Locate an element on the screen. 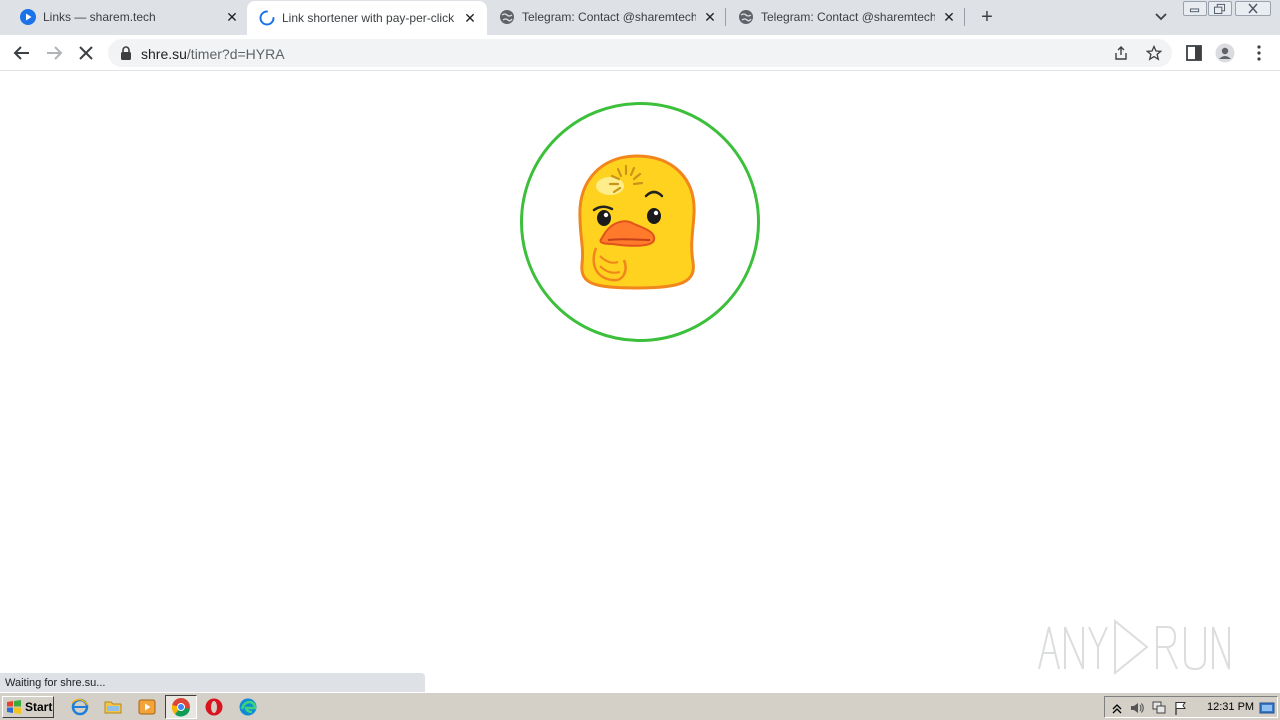 The width and height of the screenshot is (1280, 720). restore-icon is located at coordinates (1220, 8).